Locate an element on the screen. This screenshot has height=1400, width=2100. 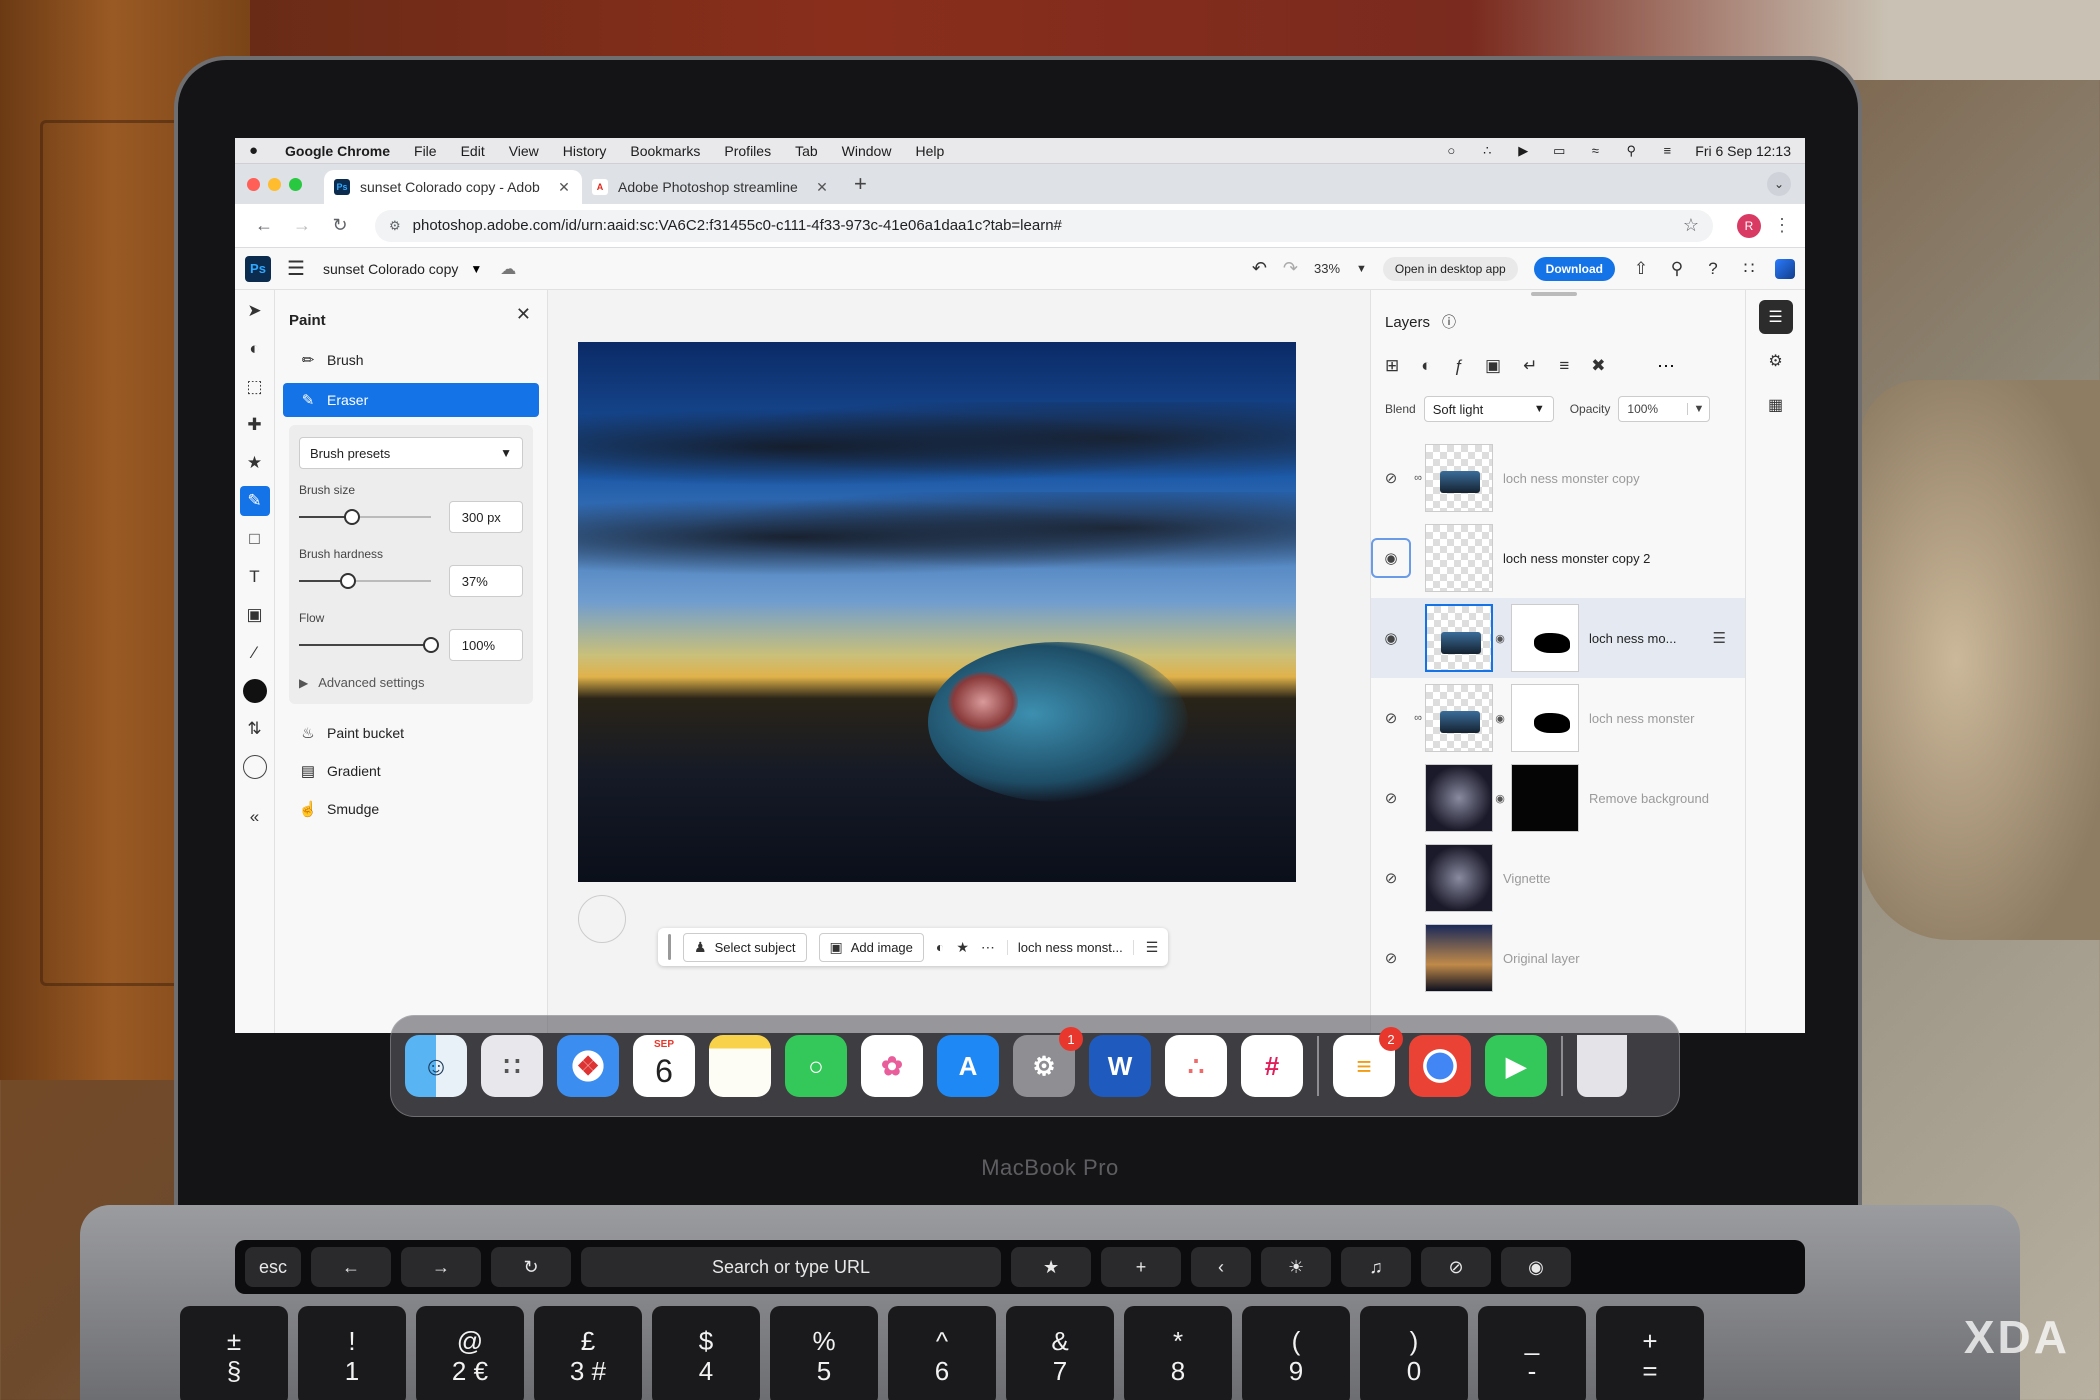
brush-tool-item: ✏ Brush is located at coordinates (411, 360).